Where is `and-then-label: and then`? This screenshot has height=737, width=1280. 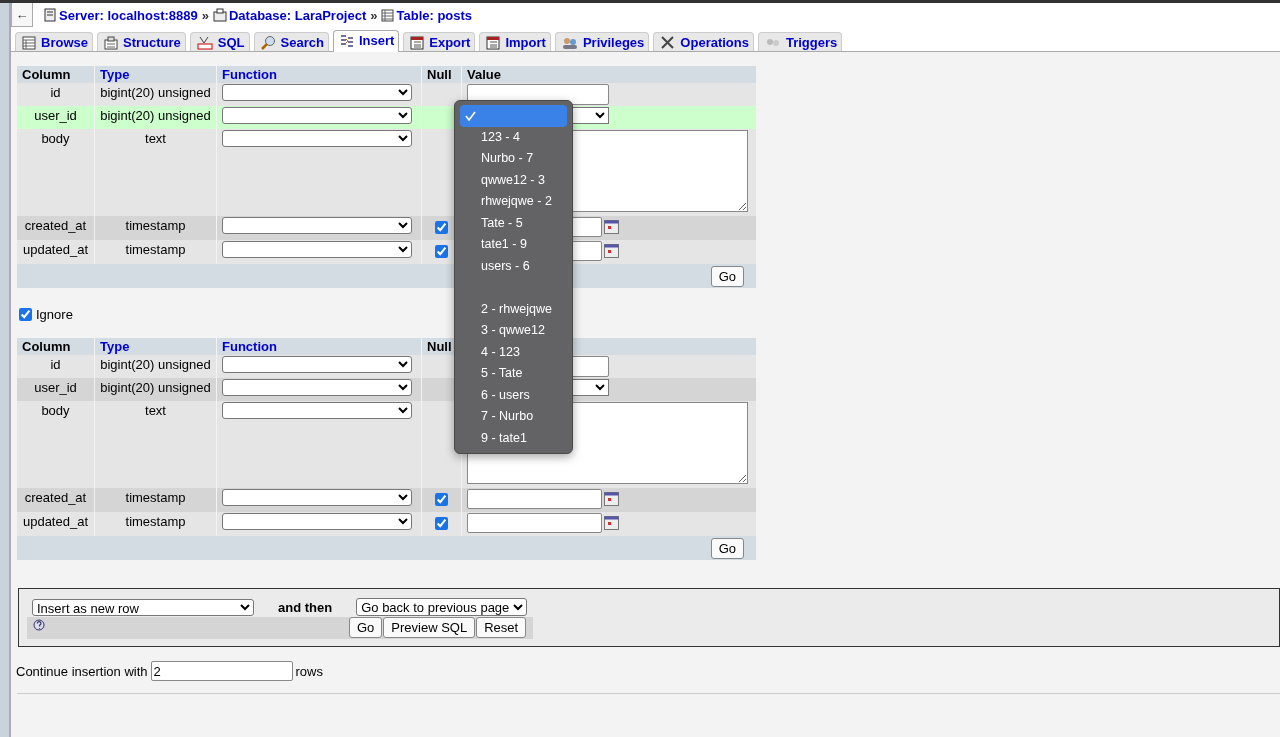 and-then-label: and then is located at coordinates (305, 607).